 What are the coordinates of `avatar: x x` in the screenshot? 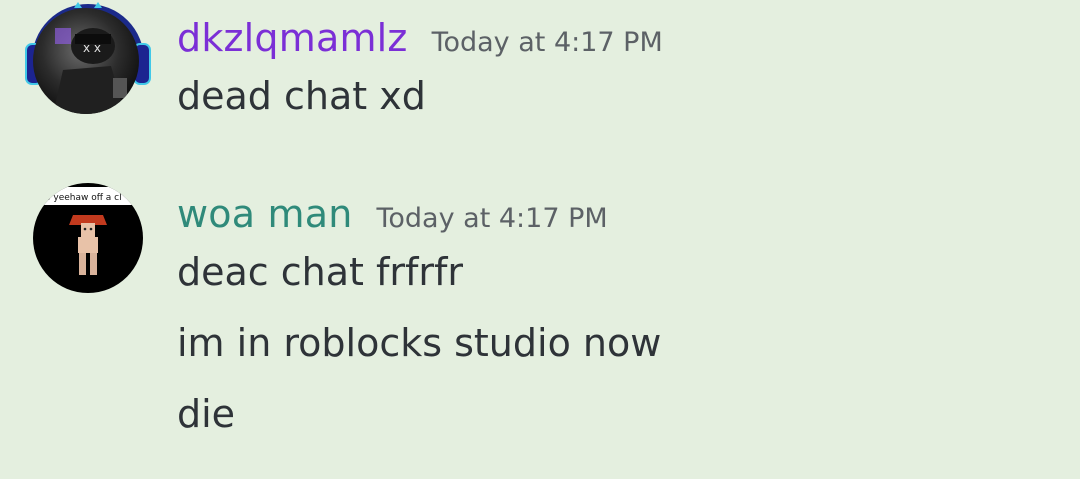 It's located at (86, 61).